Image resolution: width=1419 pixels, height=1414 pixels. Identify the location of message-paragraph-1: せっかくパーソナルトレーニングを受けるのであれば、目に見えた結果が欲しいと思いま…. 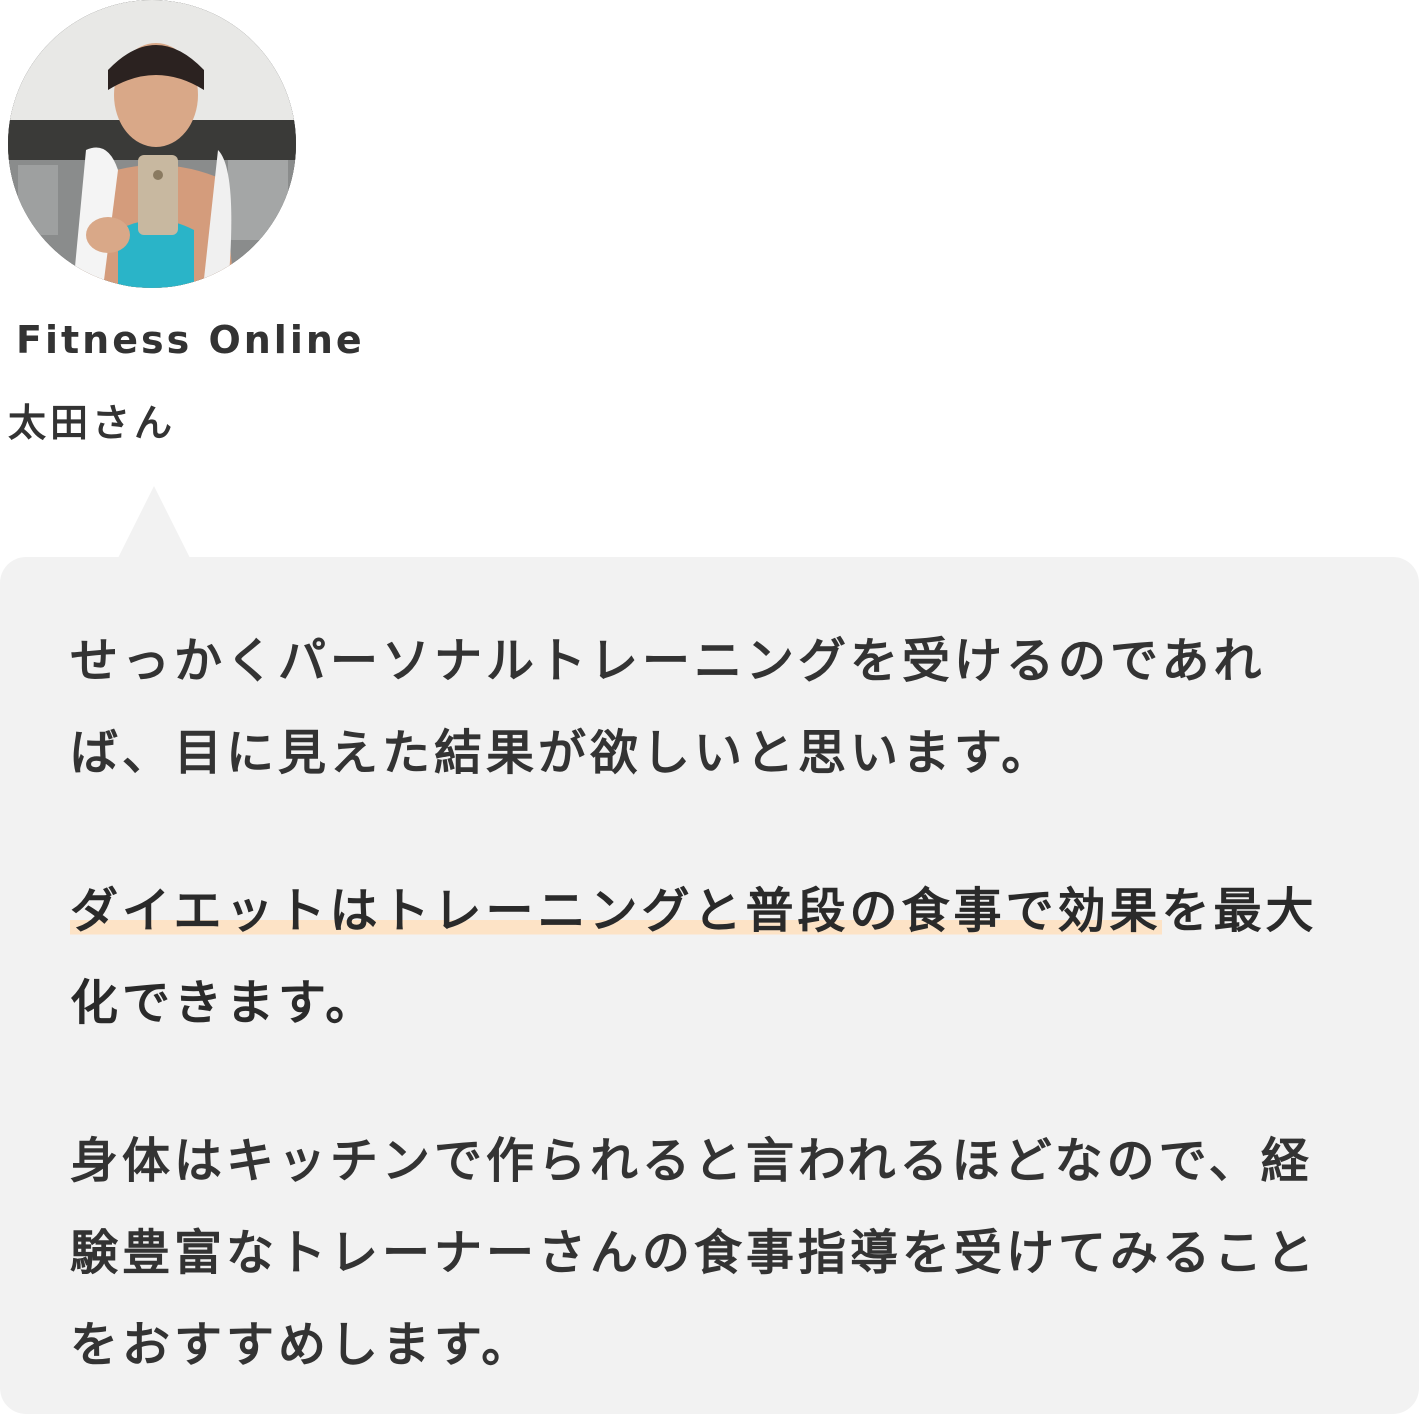
(668, 707).